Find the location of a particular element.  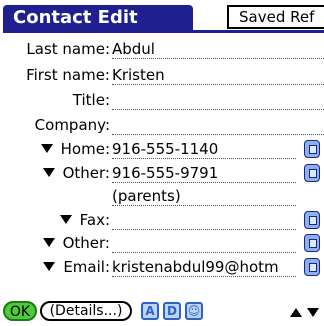

other-phone-type-selector: Other: is located at coordinates (76, 173).